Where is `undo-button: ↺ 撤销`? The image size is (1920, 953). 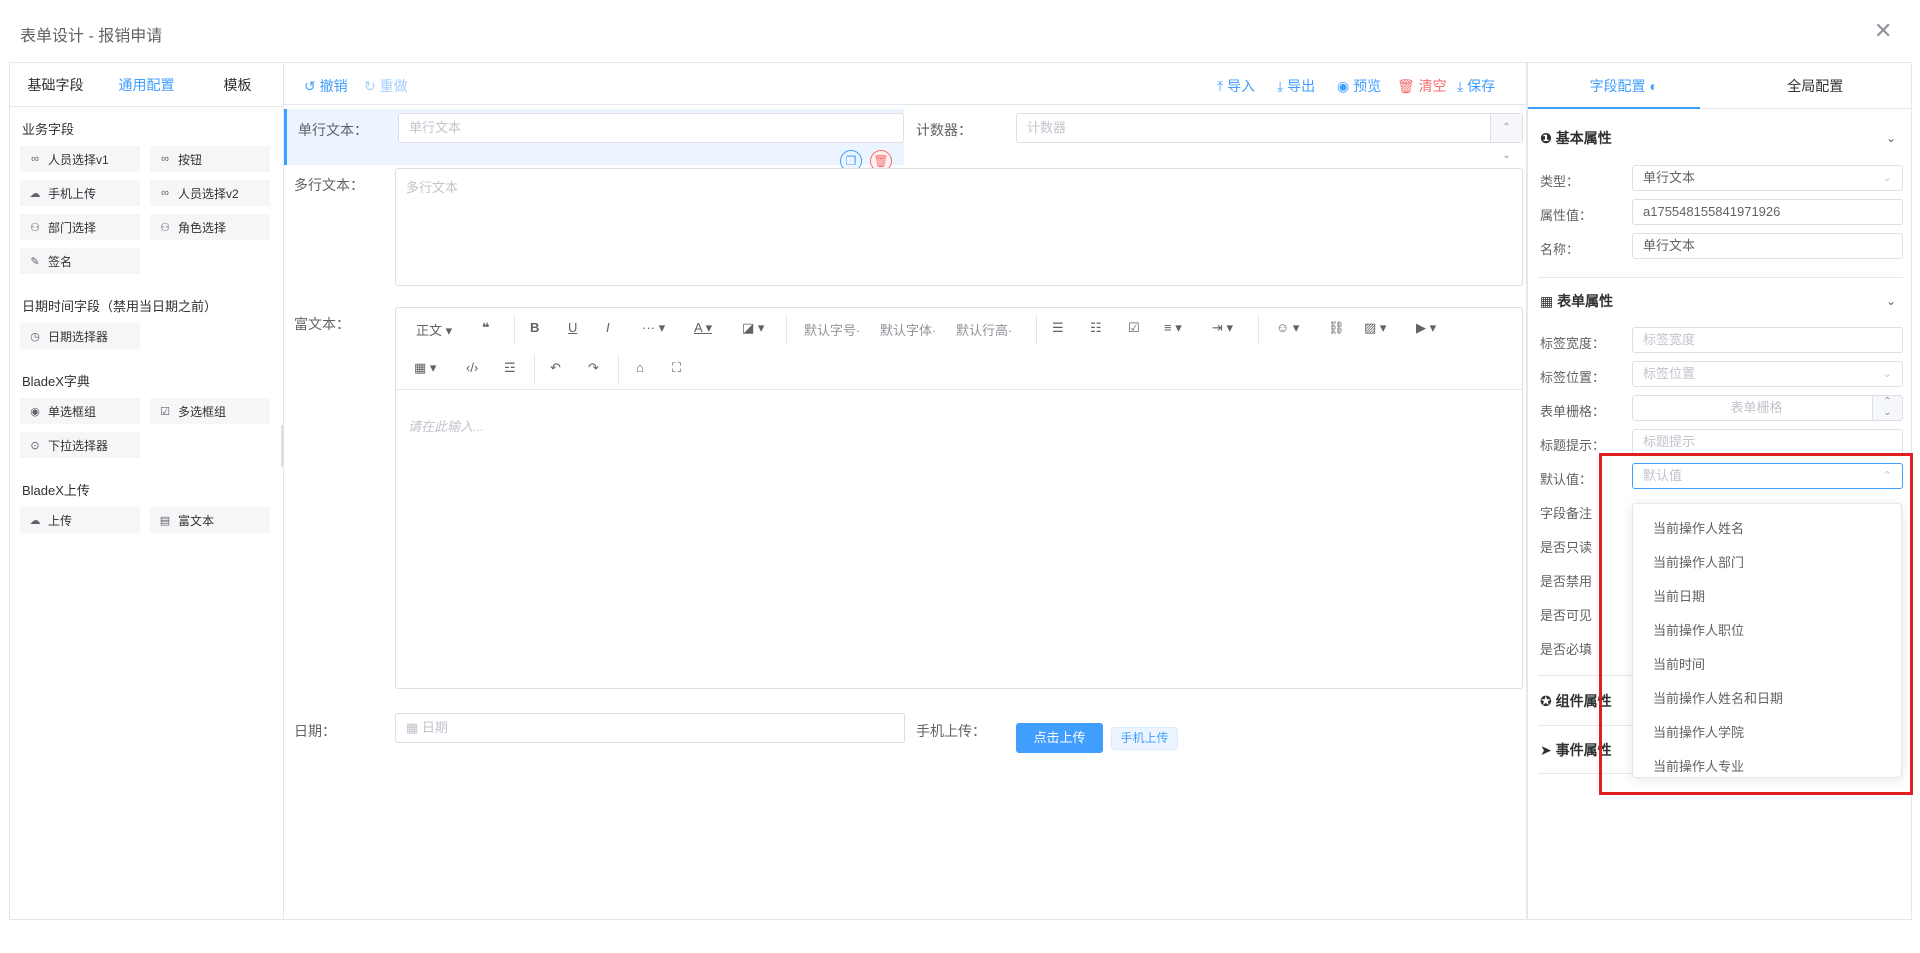
undo-button: ↺ 撤销 is located at coordinates (326, 86).